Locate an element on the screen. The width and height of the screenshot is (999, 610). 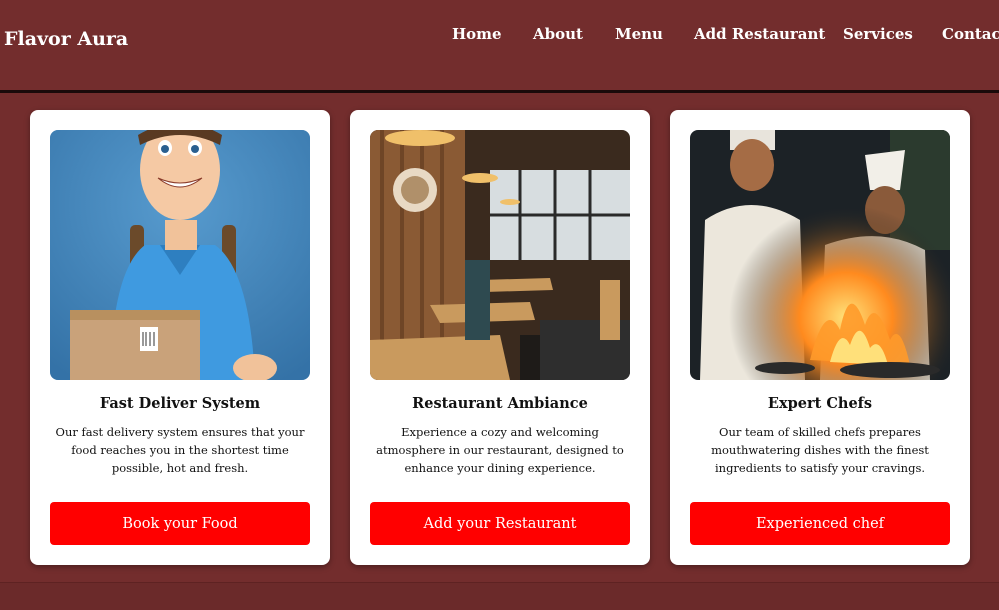
restaurant-interior-image is located at coordinates (500, 255).